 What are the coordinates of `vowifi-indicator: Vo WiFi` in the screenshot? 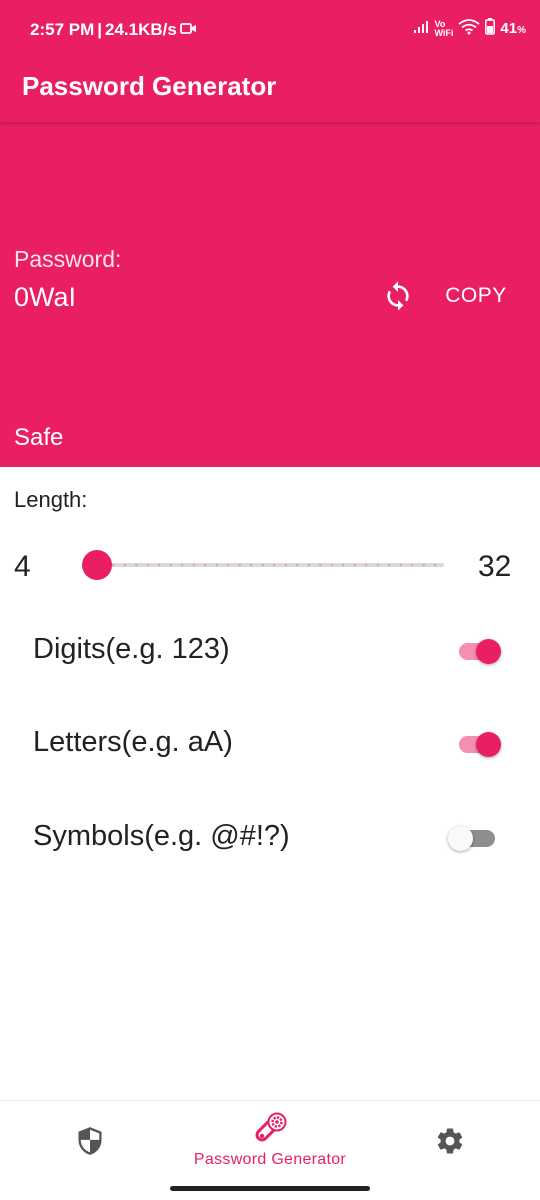 It's located at (444, 28).